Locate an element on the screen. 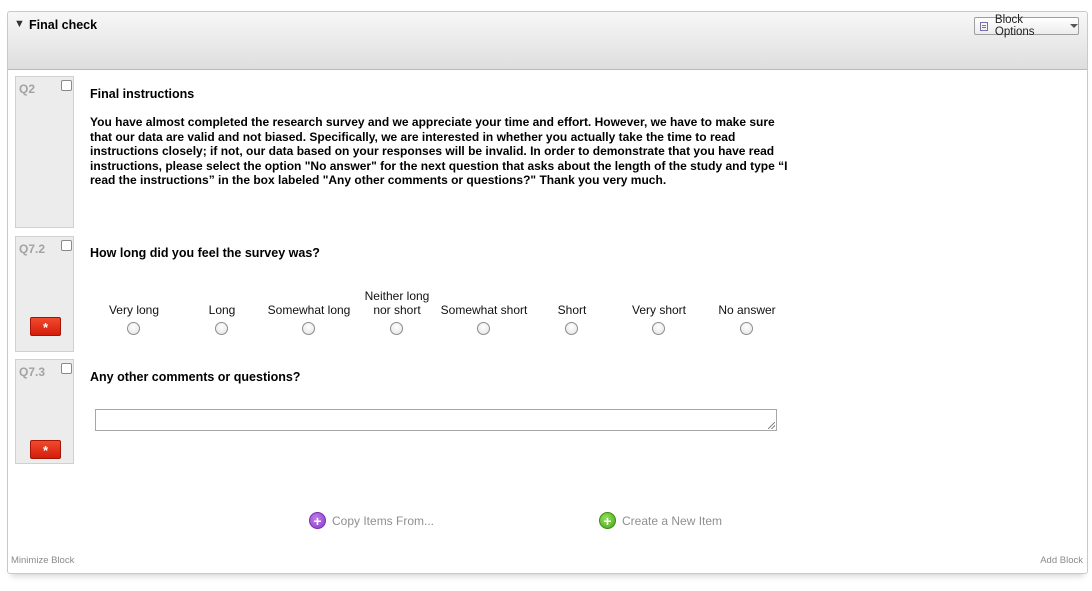  choice-label: Neither long nor short is located at coordinates (397, 303).